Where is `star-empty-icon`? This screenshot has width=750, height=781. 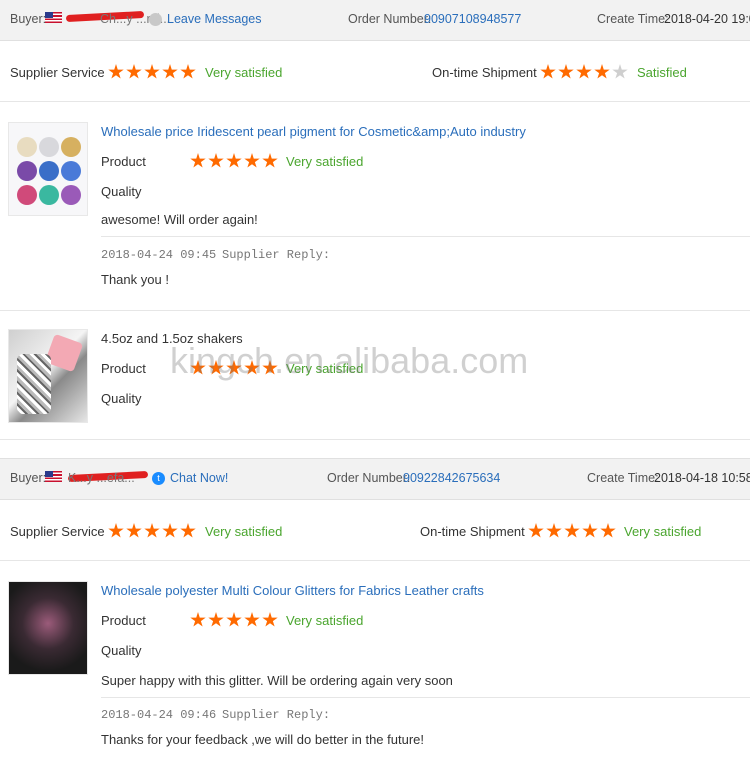 star-empty-icon is located at coordinates (620, 71).